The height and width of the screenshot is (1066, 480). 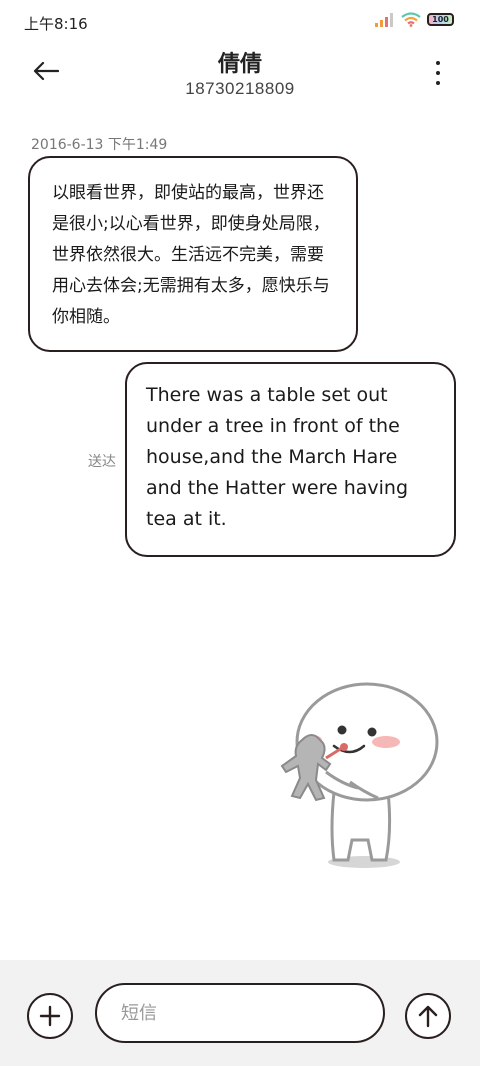 I want to click on status-time: 上午8:16, so click(x=56, y=24).